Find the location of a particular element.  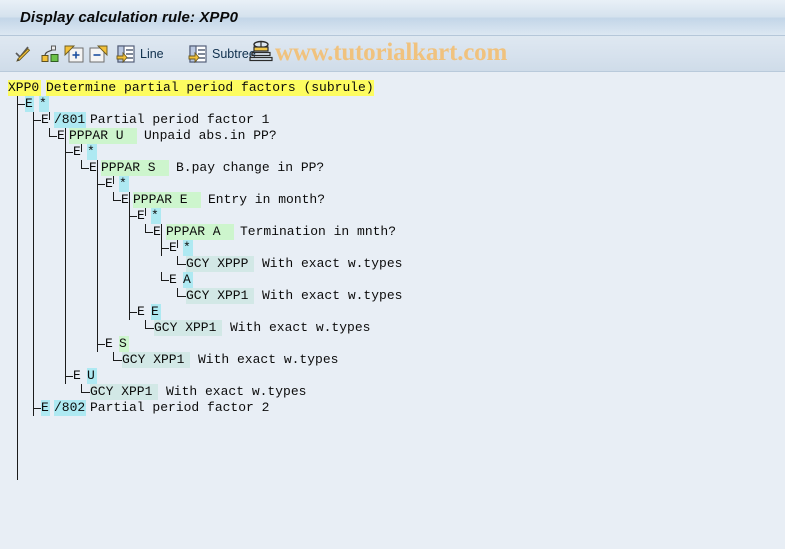

check-pencil-icon is located at coordinates (24, 54).